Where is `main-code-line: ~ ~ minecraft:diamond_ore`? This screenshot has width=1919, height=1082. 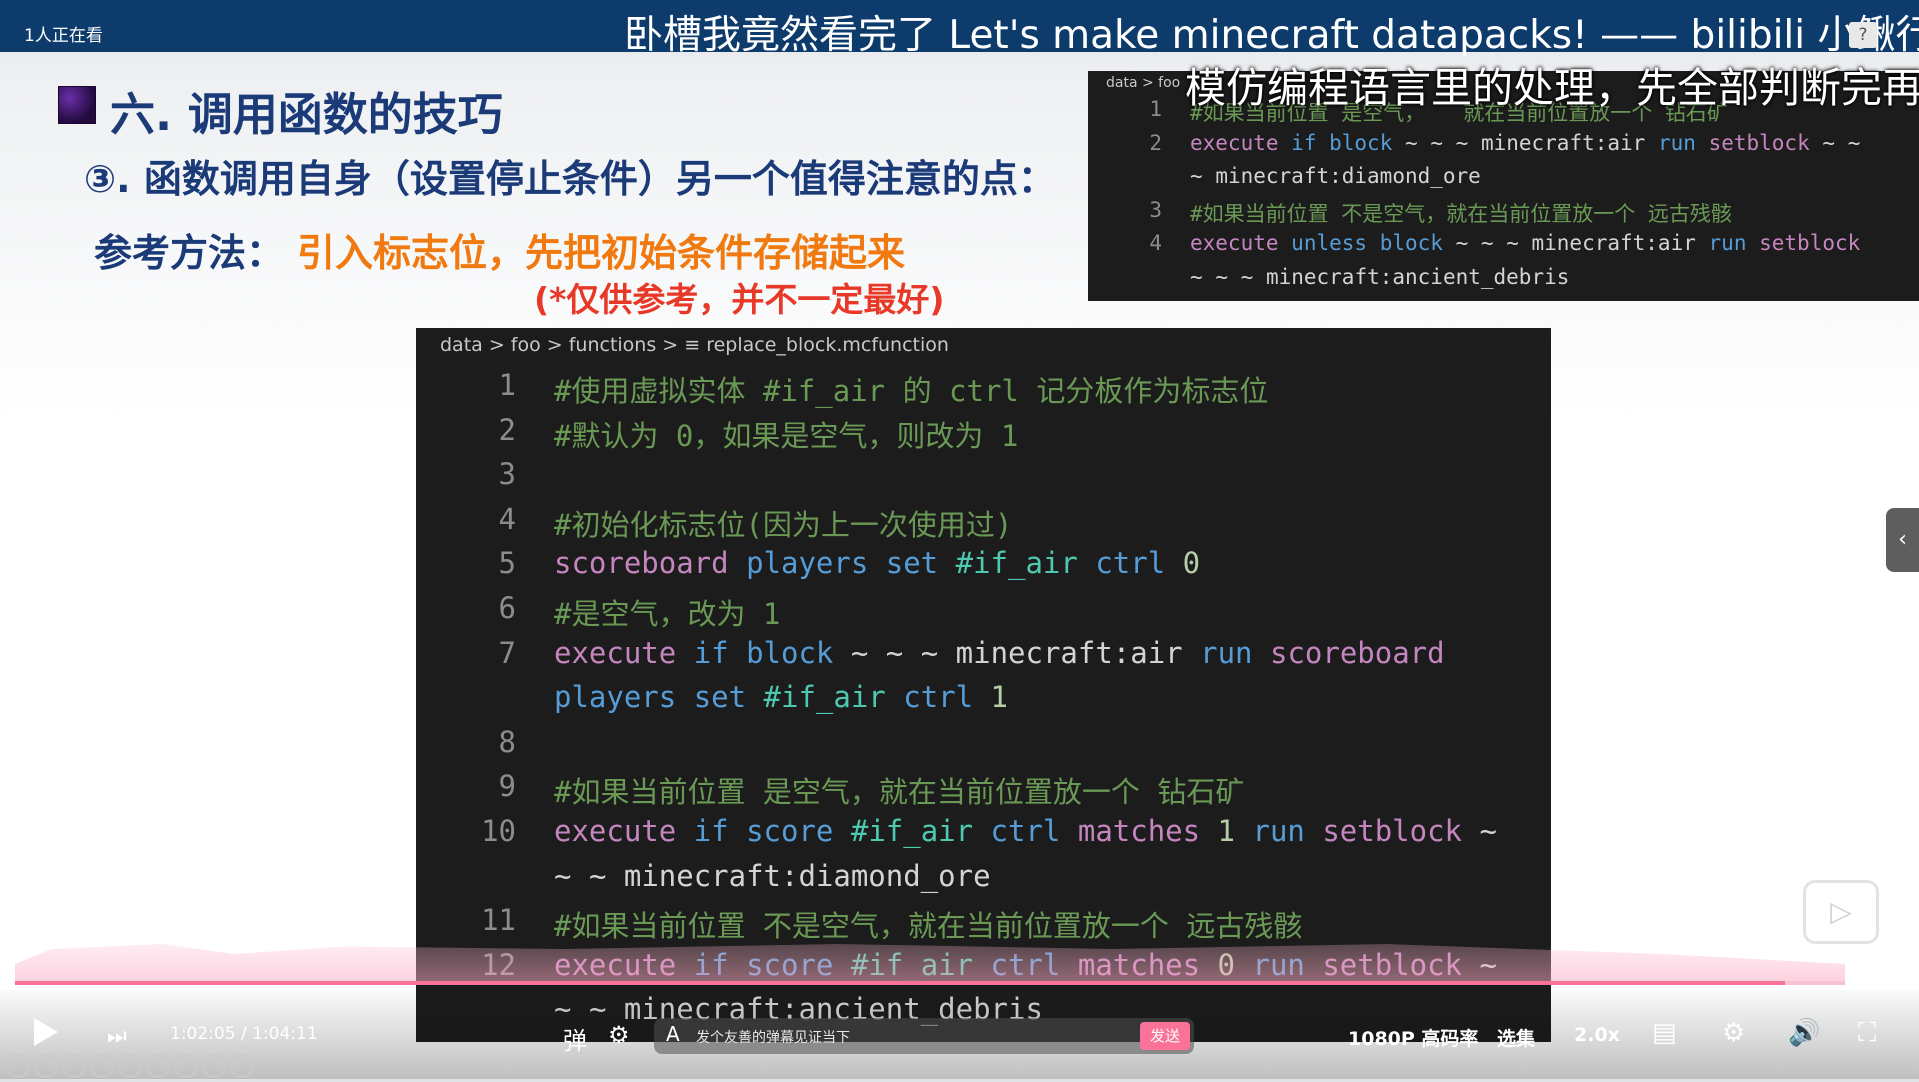
main-code-line: ~ ~ minecraft:diamond_ore is located at coordinates (772, 875).